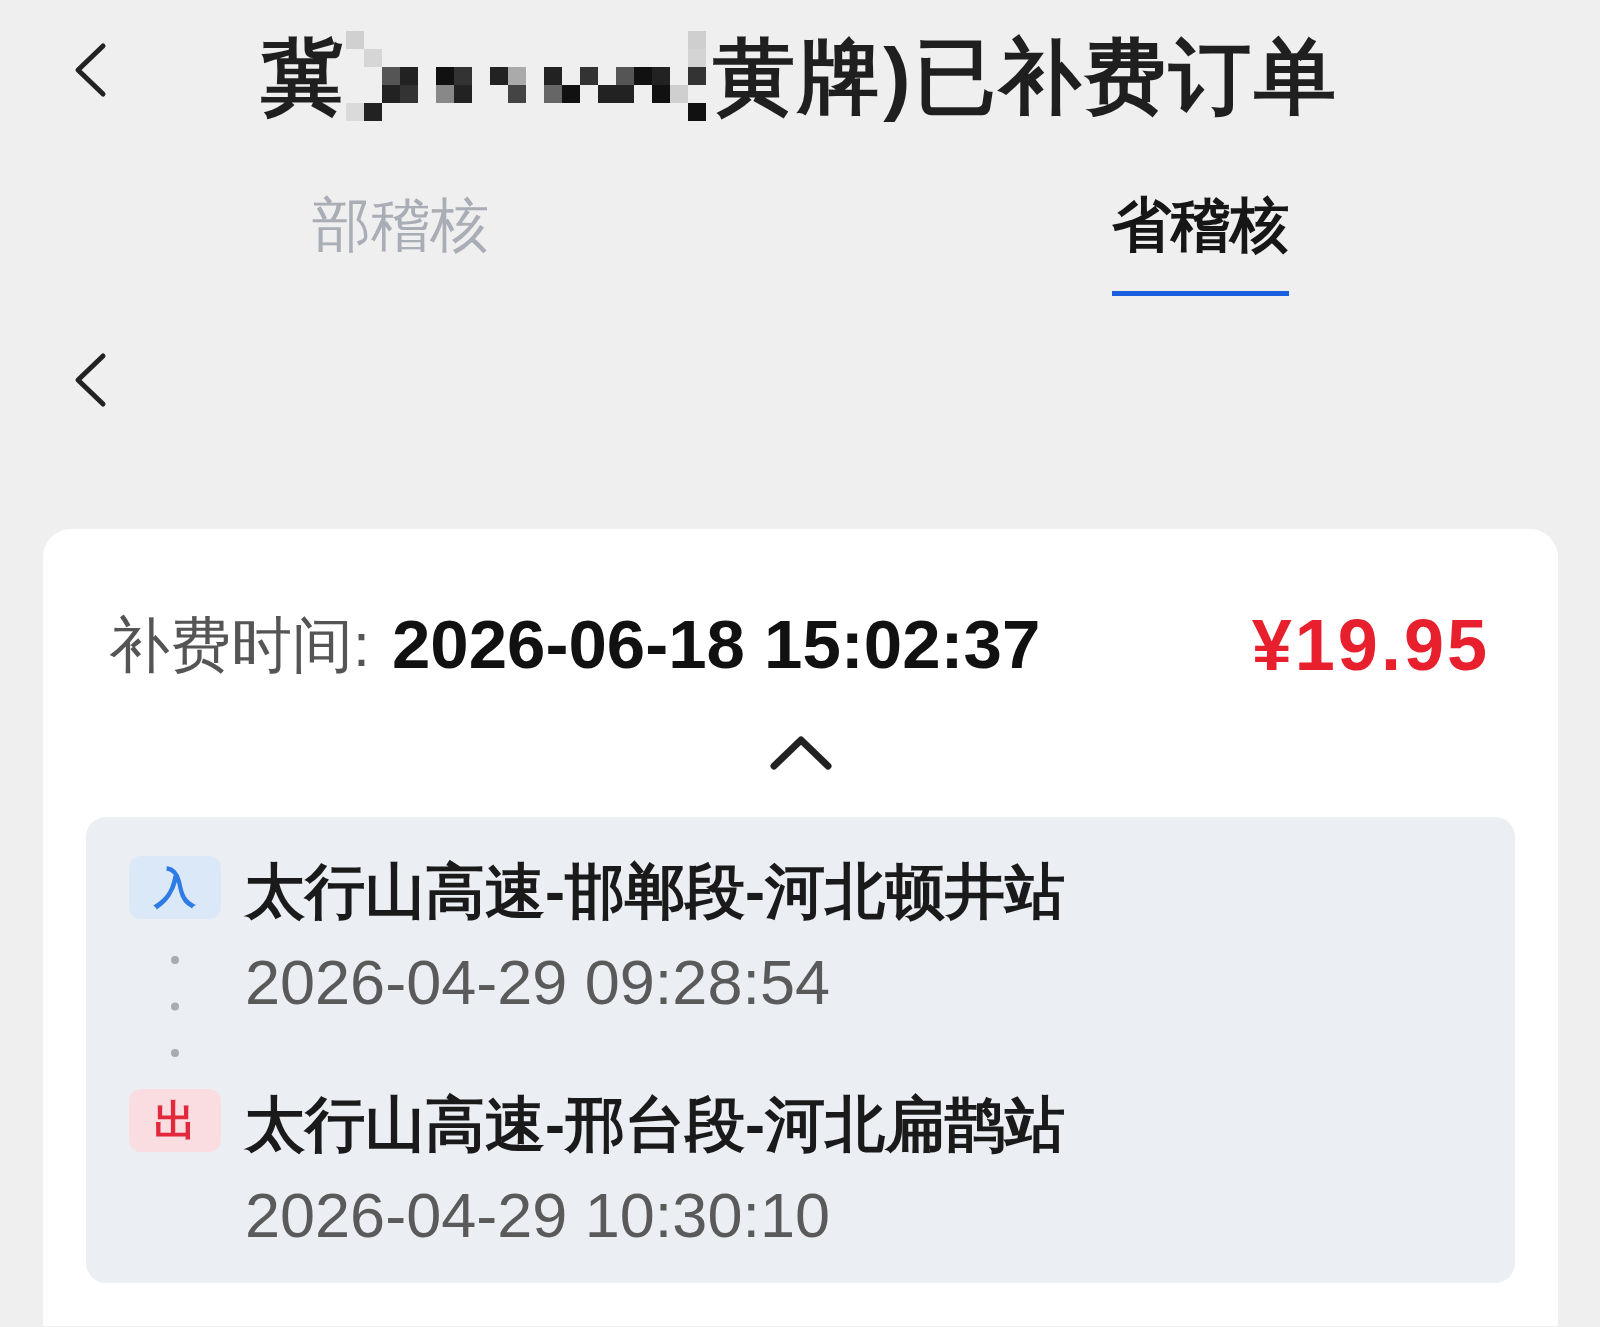 The image size is (1600, 1327). What do you see at coordinates (175, 887) in the screenshot?
I see `entry-badge: 入` at bounding box center [175, 887].